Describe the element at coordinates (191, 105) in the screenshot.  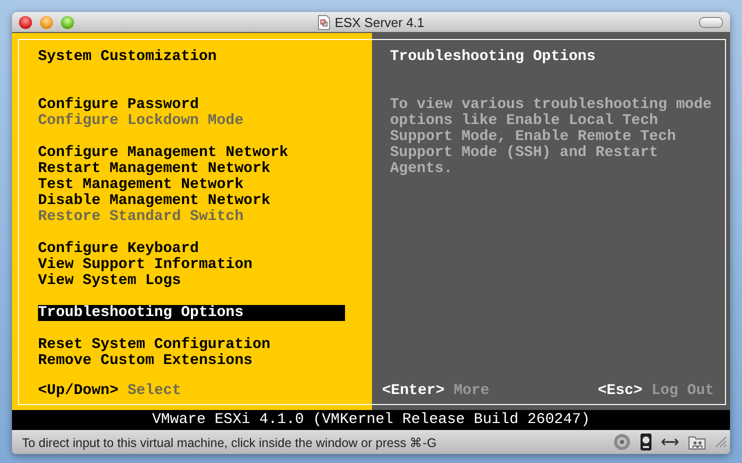
I see `menu-item: Configure Password` at that location.